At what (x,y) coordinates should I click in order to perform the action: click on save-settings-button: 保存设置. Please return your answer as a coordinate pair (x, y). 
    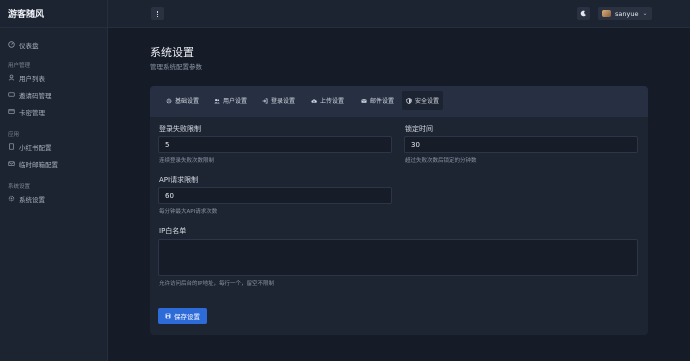
    Looking at the image, I should click on (182, 316).